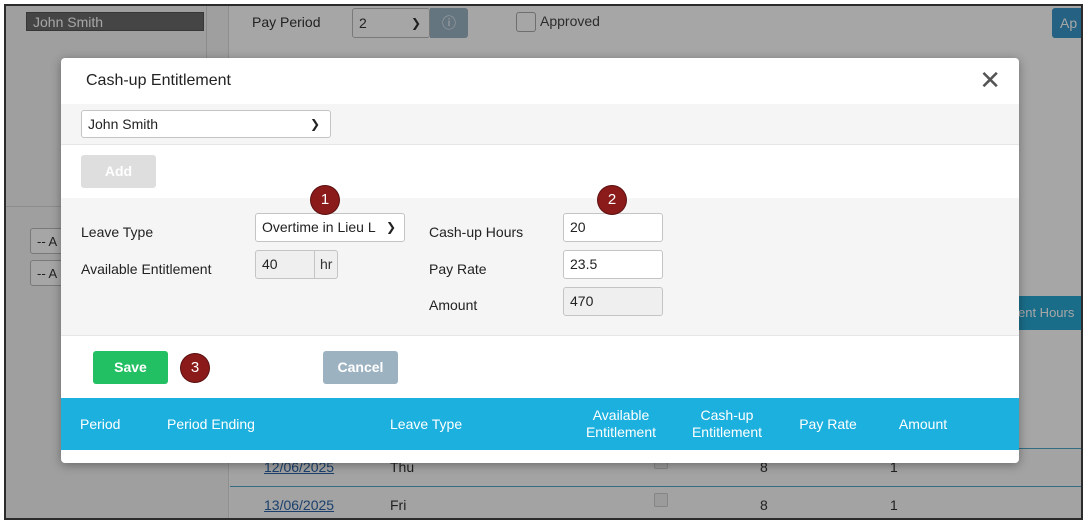 This screenshot has width=1091, height=528. What do you see at coordinates (195, 368) in the screenshot?
I see `annotation-marker-3: 3` at bounding box center [195, 368].